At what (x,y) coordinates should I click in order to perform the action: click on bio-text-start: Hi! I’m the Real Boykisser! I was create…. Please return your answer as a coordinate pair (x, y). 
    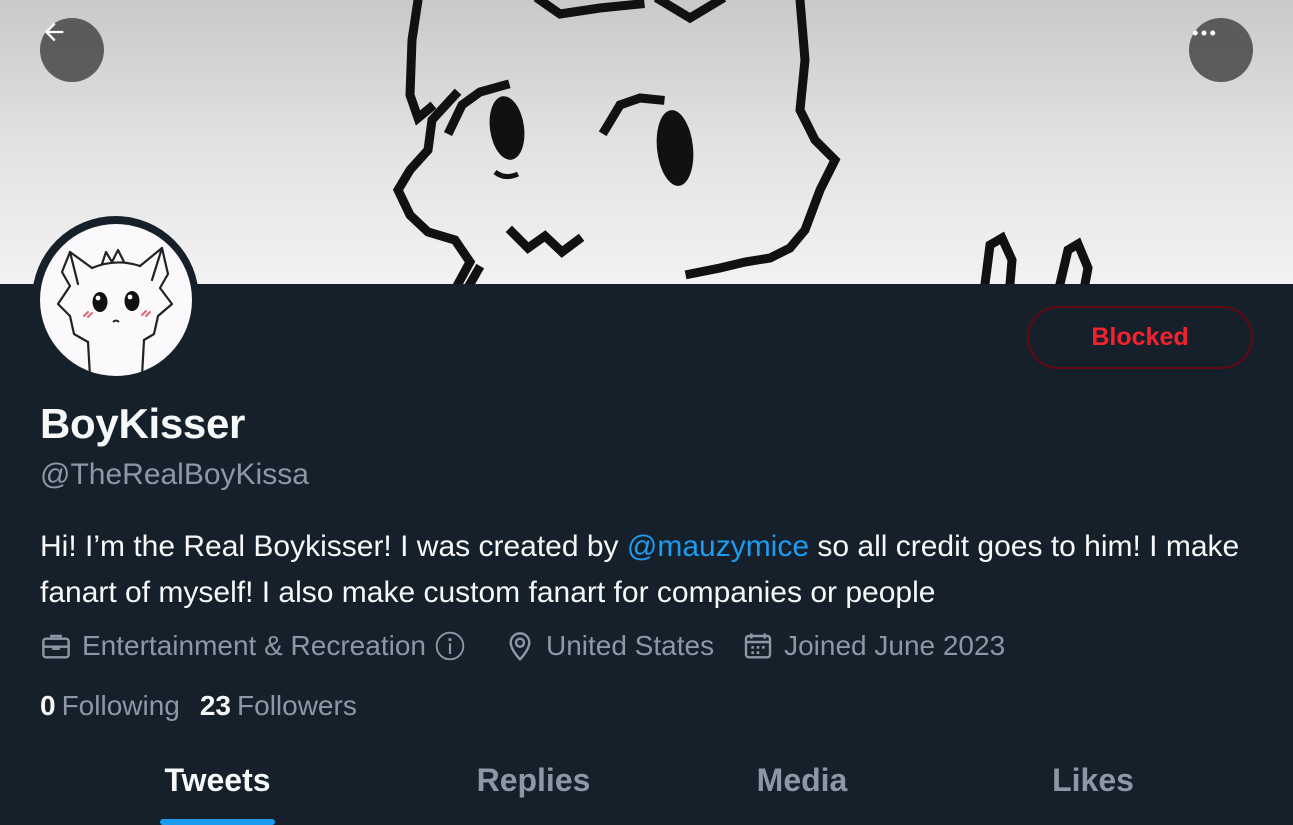
    Looking at the image, I should click on (333, 546).